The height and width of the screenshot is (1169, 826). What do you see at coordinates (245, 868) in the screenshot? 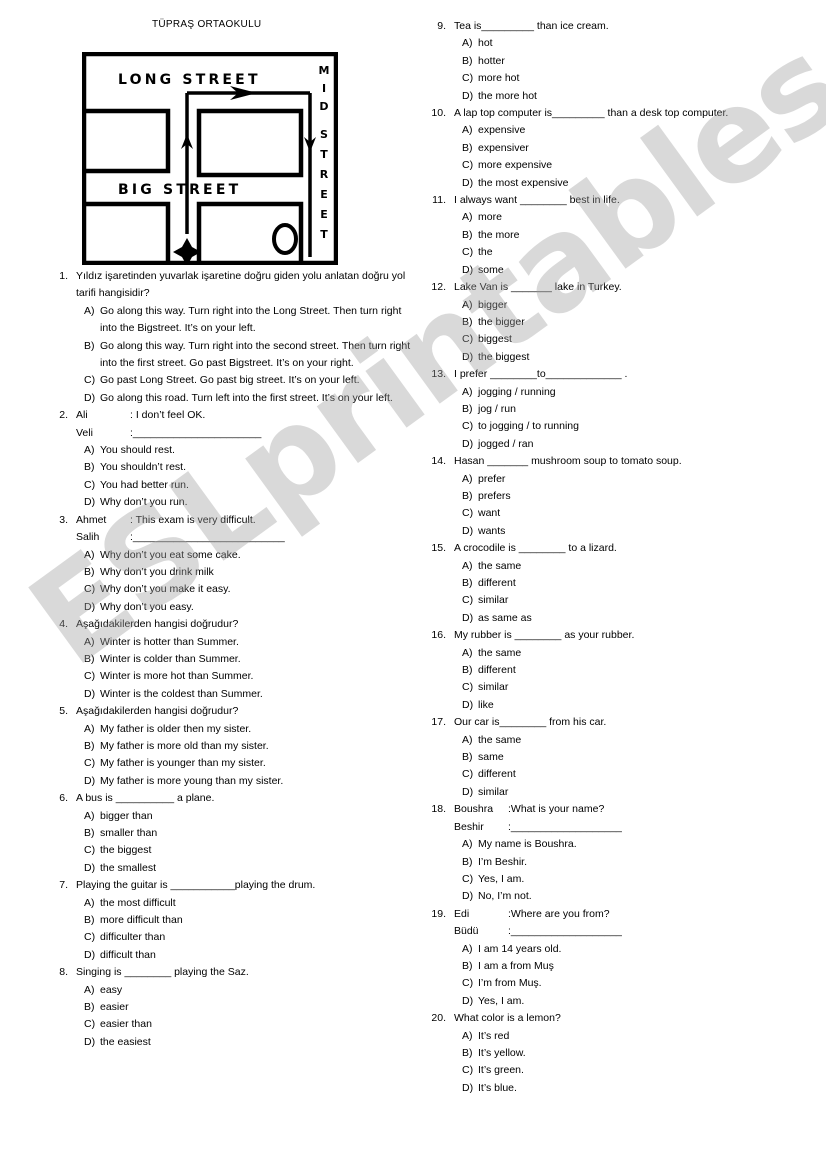
I see `answer-option: D) the smallest` at bounding box center [245, 868].